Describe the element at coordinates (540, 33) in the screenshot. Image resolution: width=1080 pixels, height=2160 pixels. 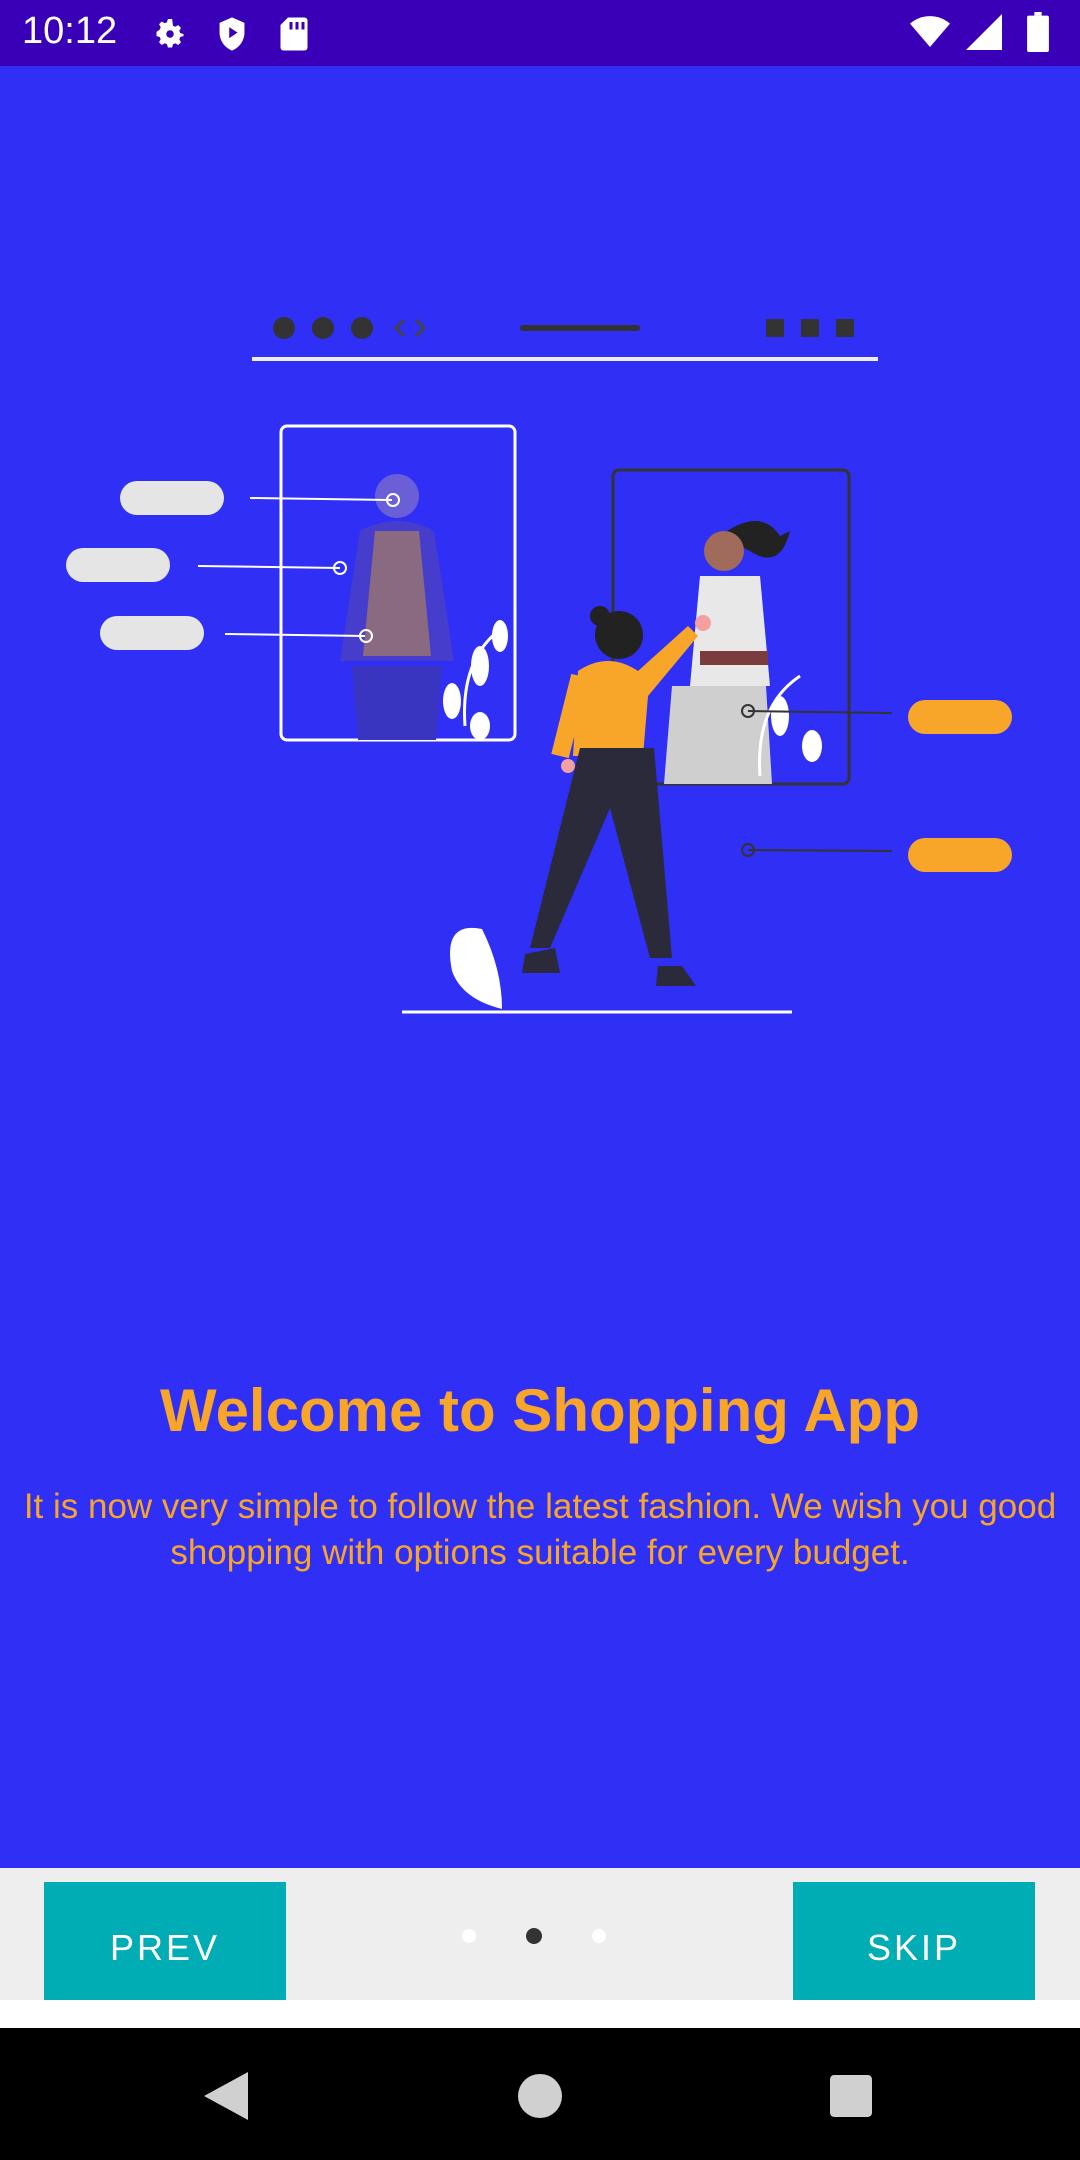
I see `status-bar: 10:12` at that location.